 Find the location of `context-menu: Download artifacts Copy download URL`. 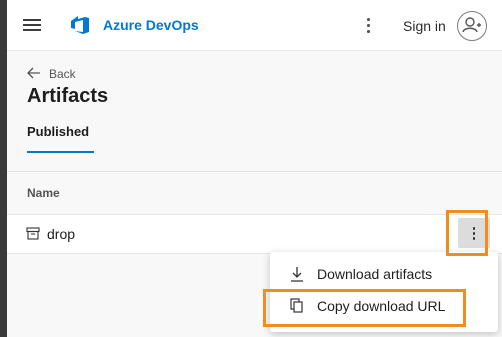

context-menu: Download artifacts Copy download URL is located at coordinates (384, 292).